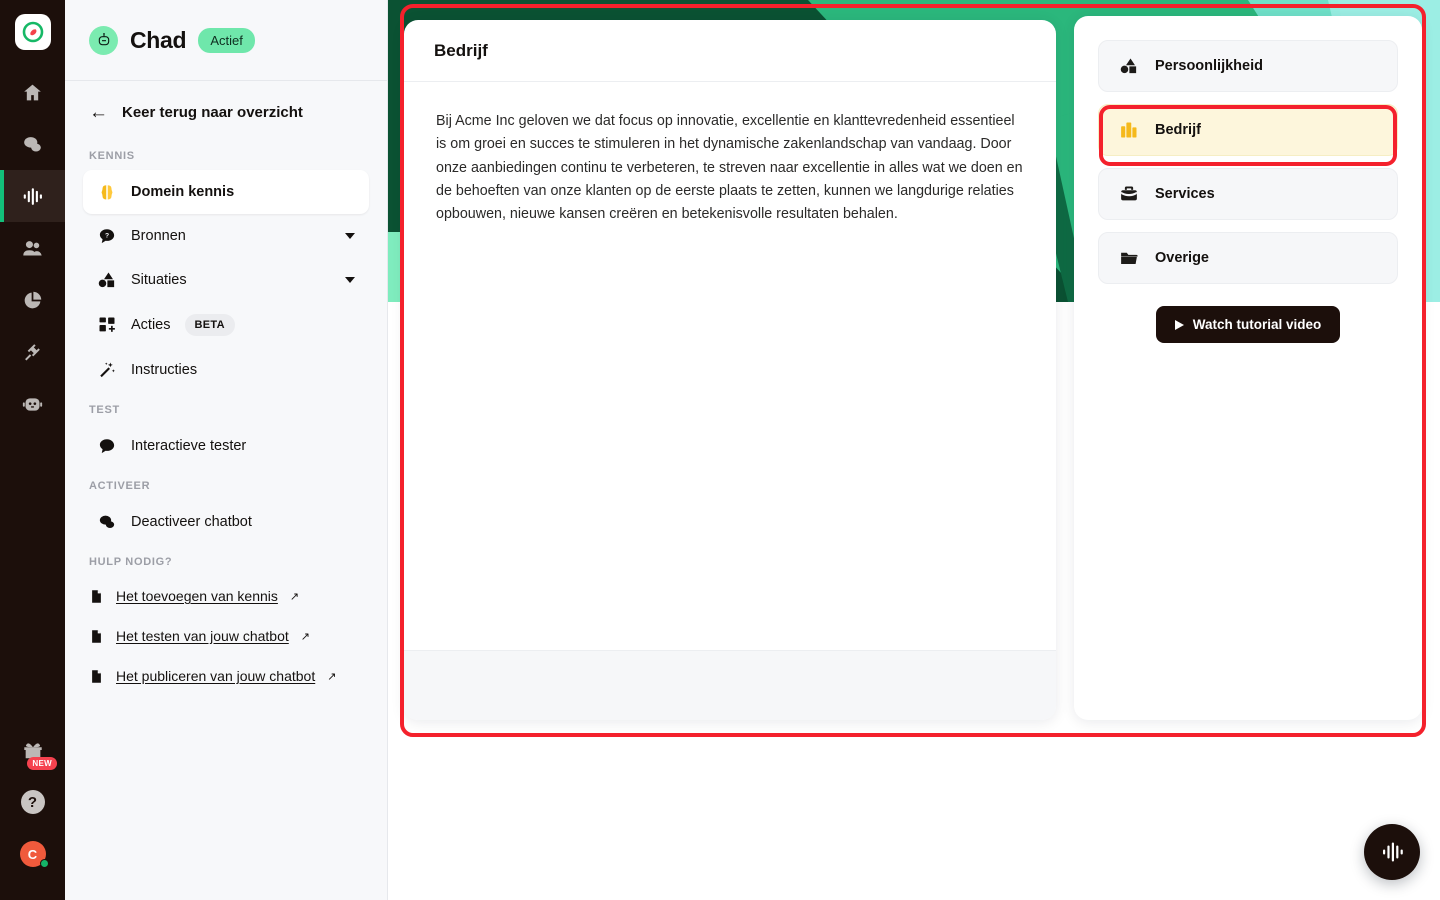 The height and width of the screenshot is (900, 1440). I want to click on watch-tutorial-video-button: Watch tutorial video, so click(1248, 324).